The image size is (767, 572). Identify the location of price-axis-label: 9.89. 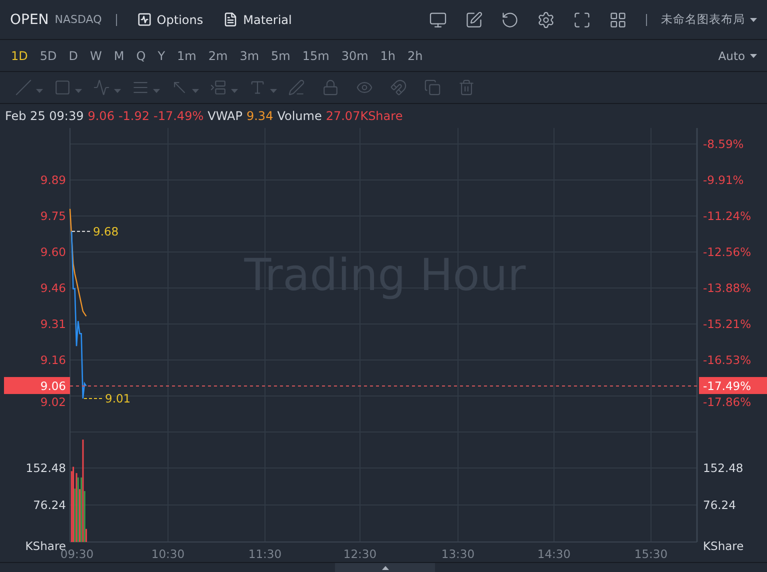
(53, 180).